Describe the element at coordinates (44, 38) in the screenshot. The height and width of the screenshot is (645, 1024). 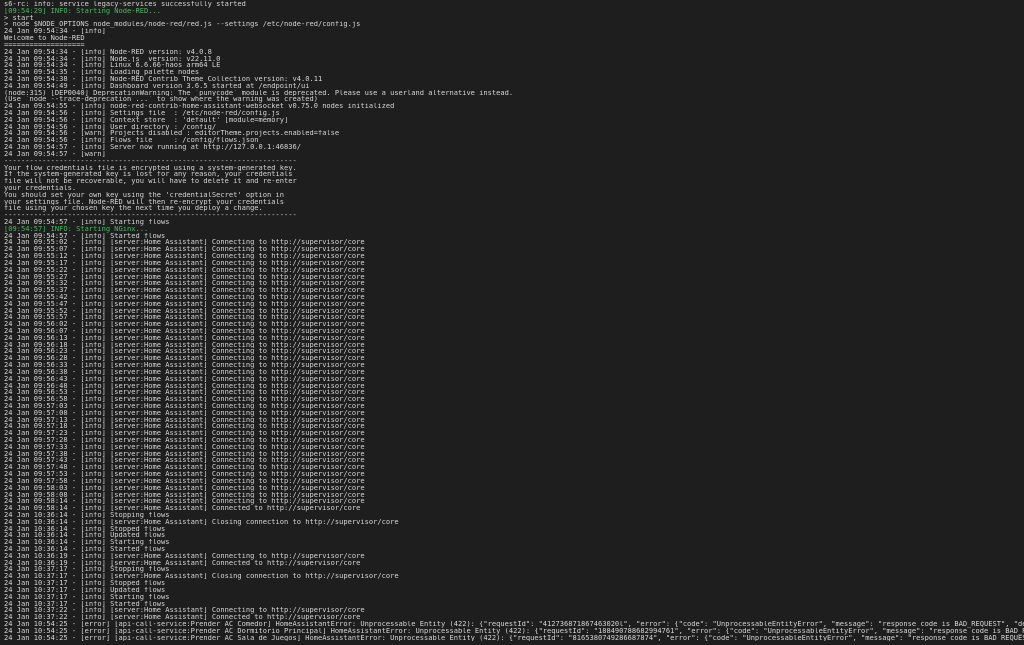
I see `log-line: Welcome to Node-RED` at that location.